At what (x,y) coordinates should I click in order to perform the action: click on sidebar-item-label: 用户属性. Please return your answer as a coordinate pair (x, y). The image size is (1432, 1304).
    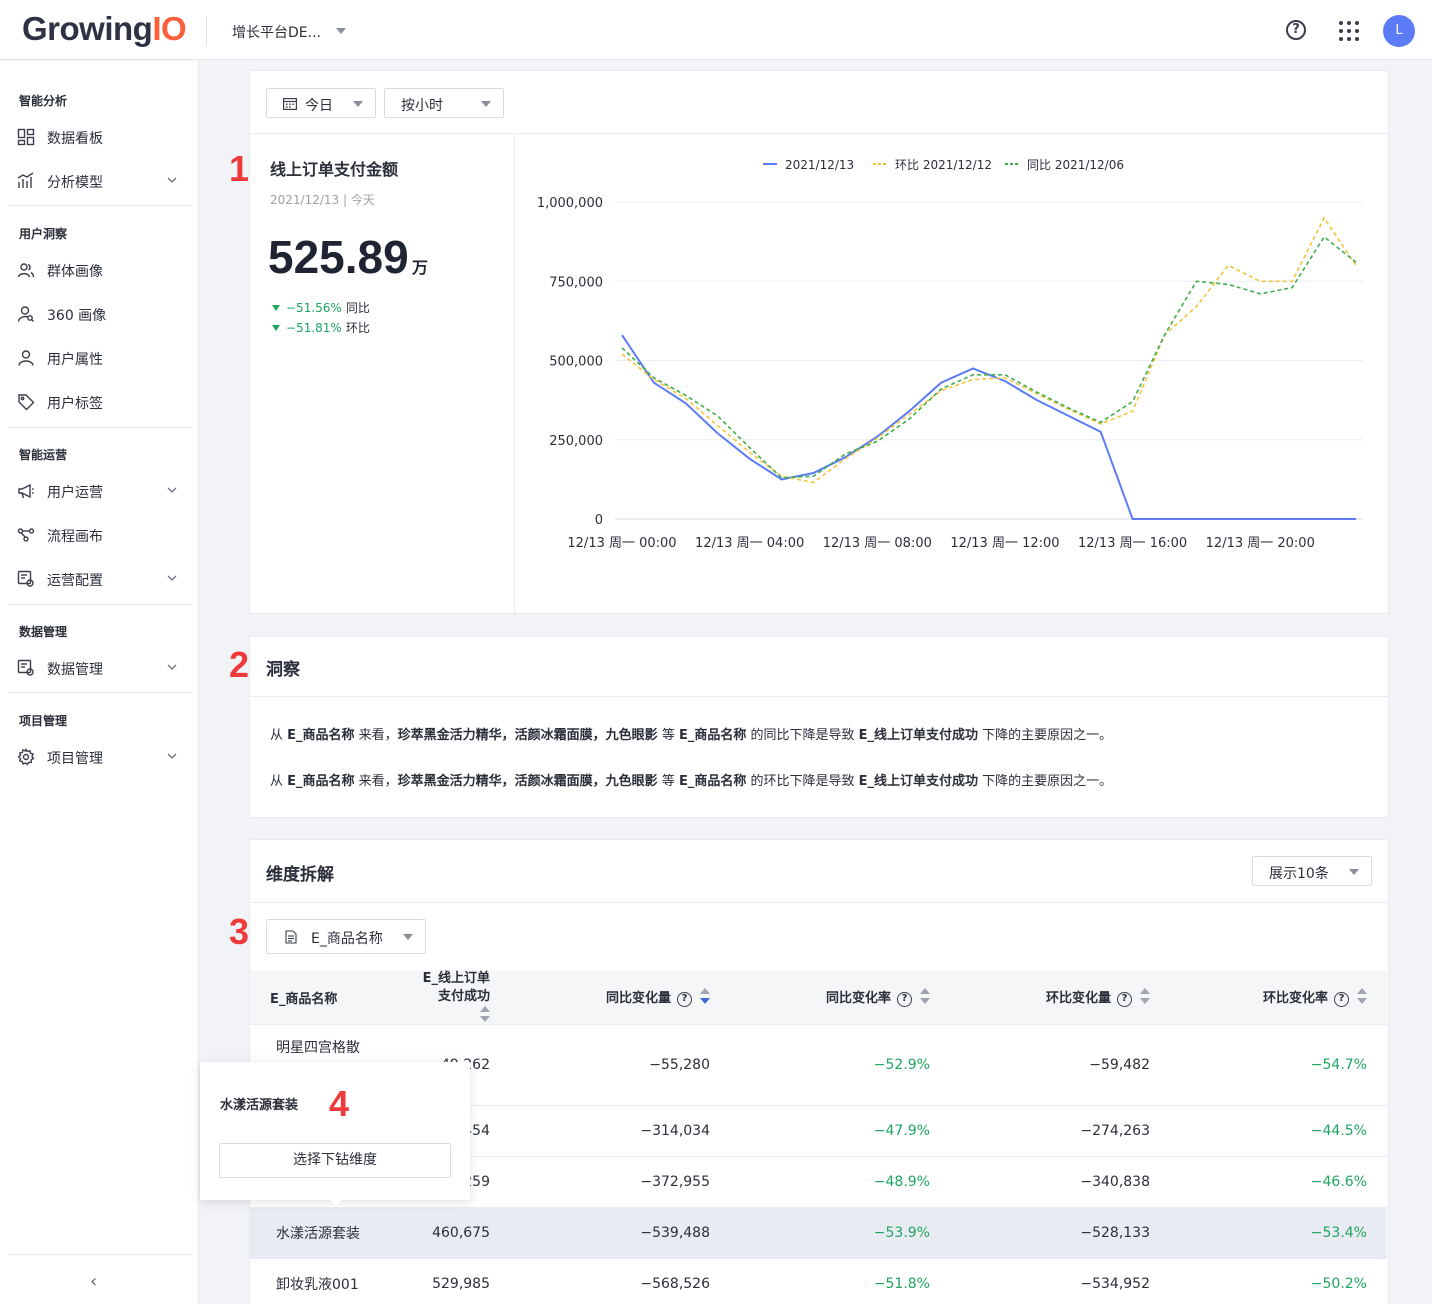
    Looking at the image, I should click on (75, 360).